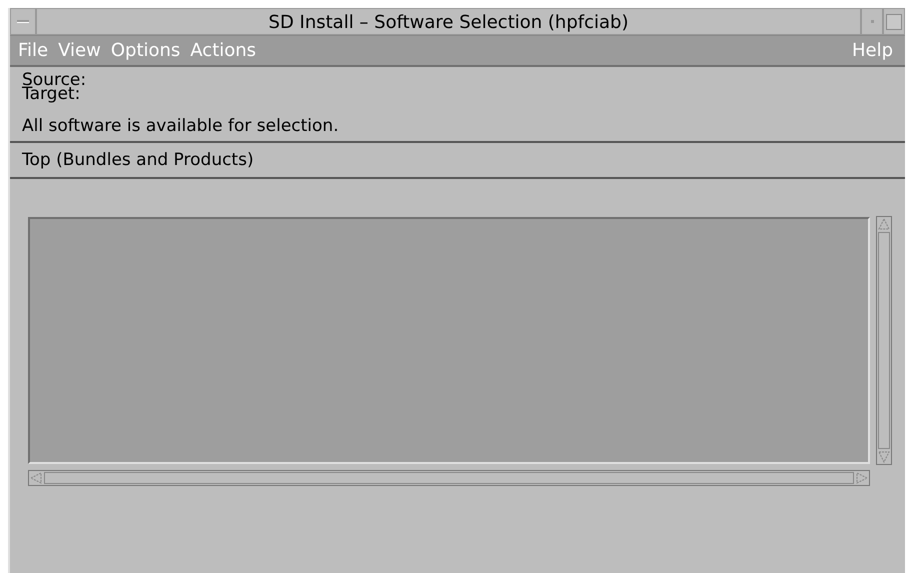 The height and width of the screenshot is (573, 910). What do you see at coordinates (884, 340) in the screenshot?
I see `vertical-scrollbar` at bounding box center [884, 340].